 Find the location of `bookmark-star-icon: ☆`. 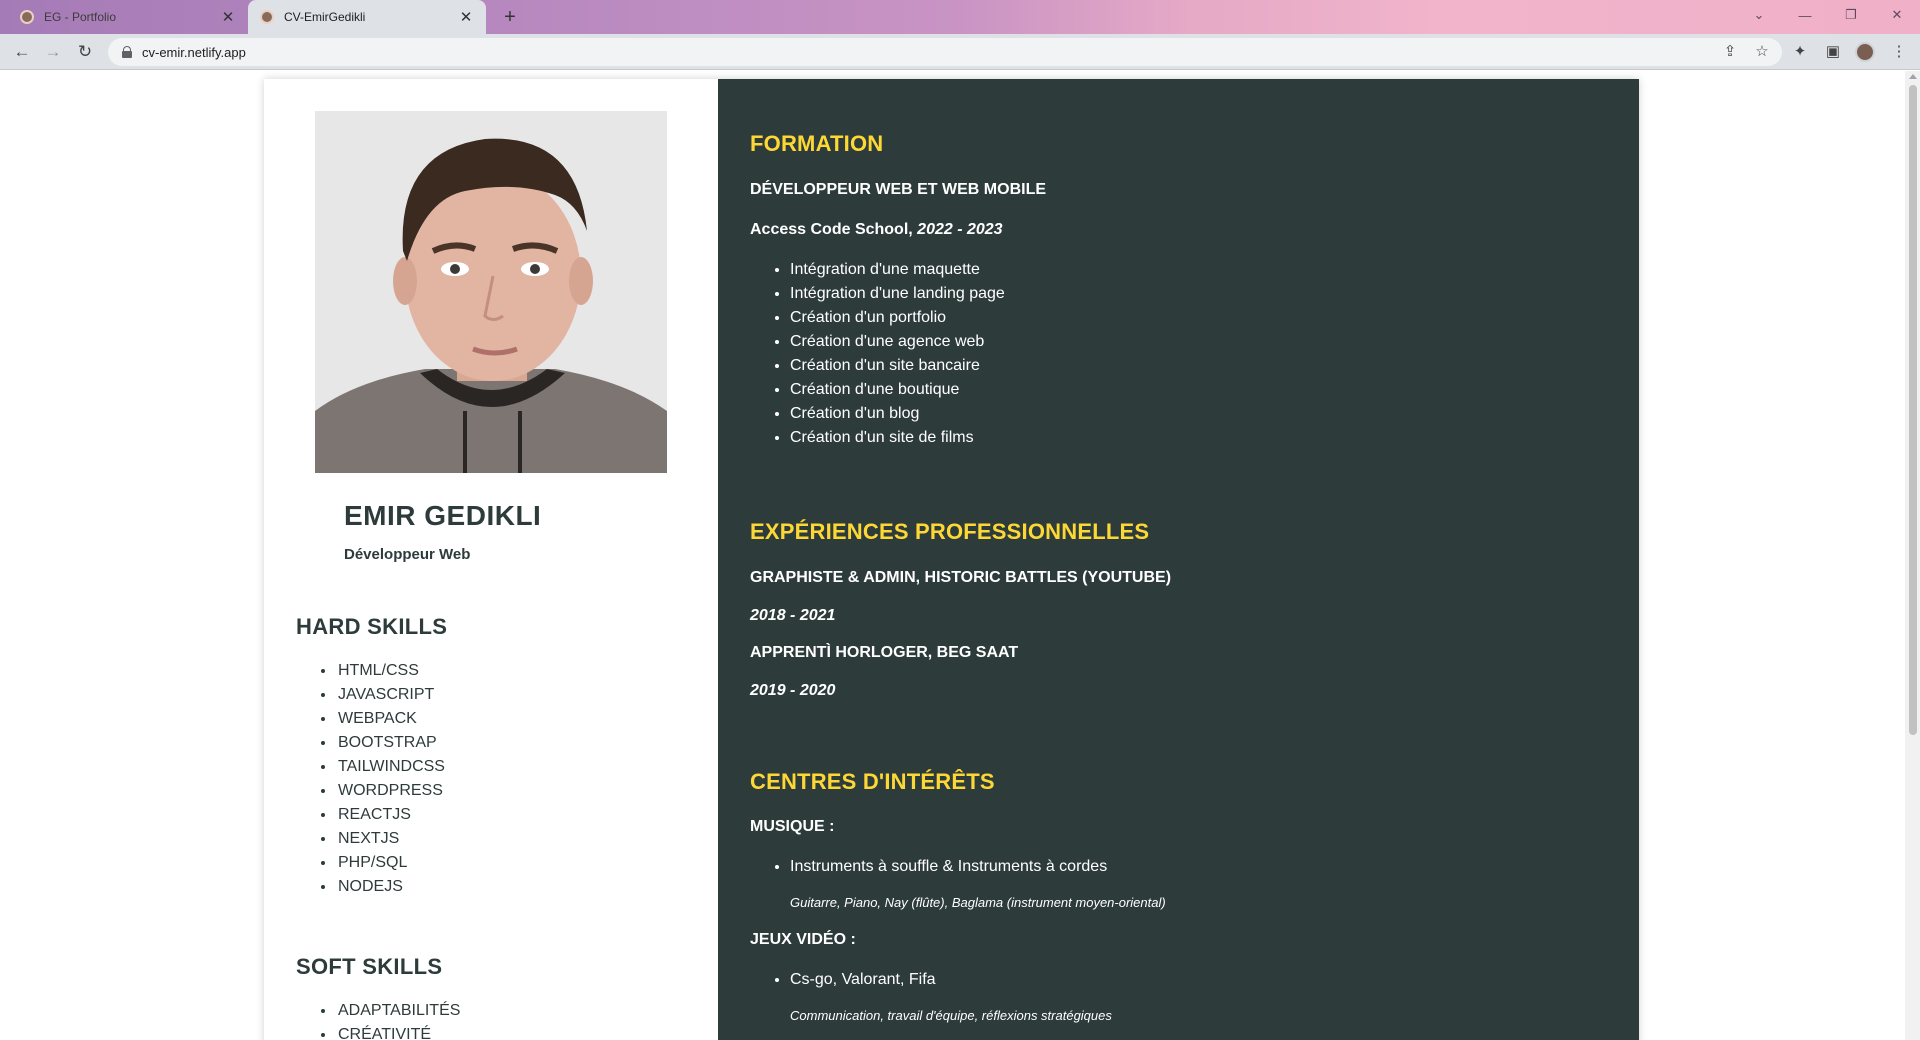

bookmark-star-icon: ☆ is located at coordinates (1762, 52).